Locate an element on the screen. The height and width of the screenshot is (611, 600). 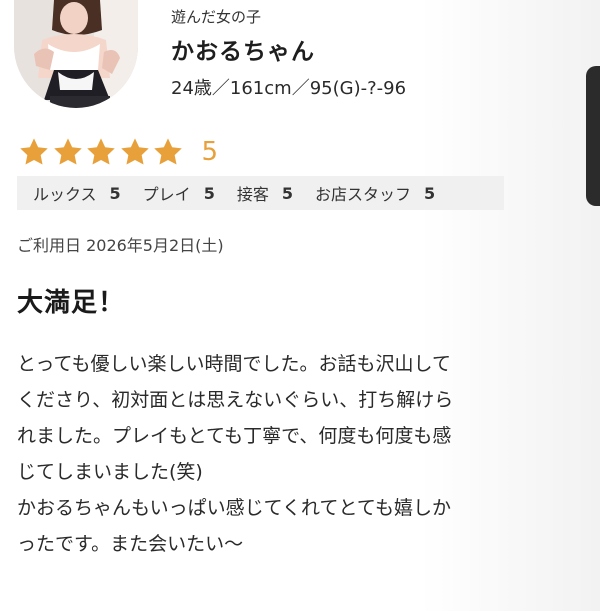
review-line: じてしまいました(笑) is located at coordinates (110, 472).